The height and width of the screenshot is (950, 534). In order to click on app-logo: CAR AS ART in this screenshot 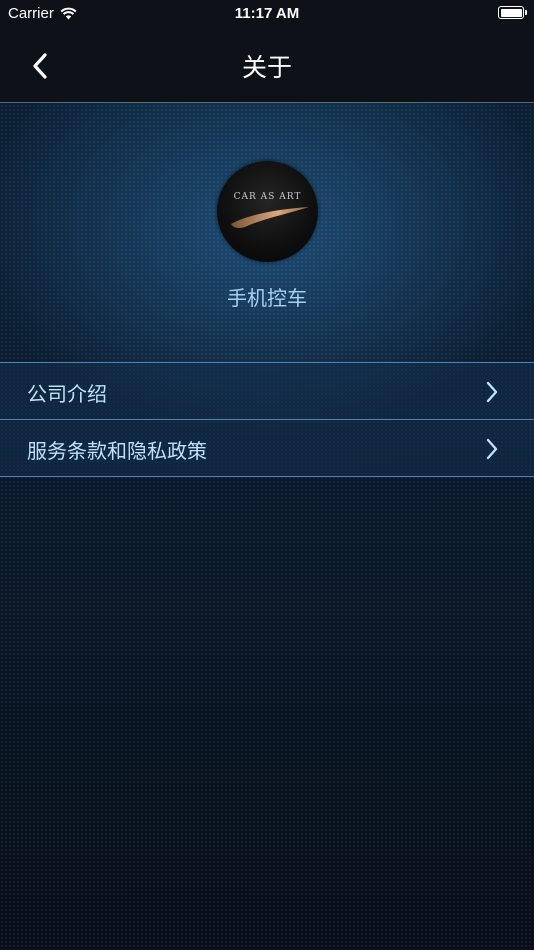, I will do `click(267, 211)`.